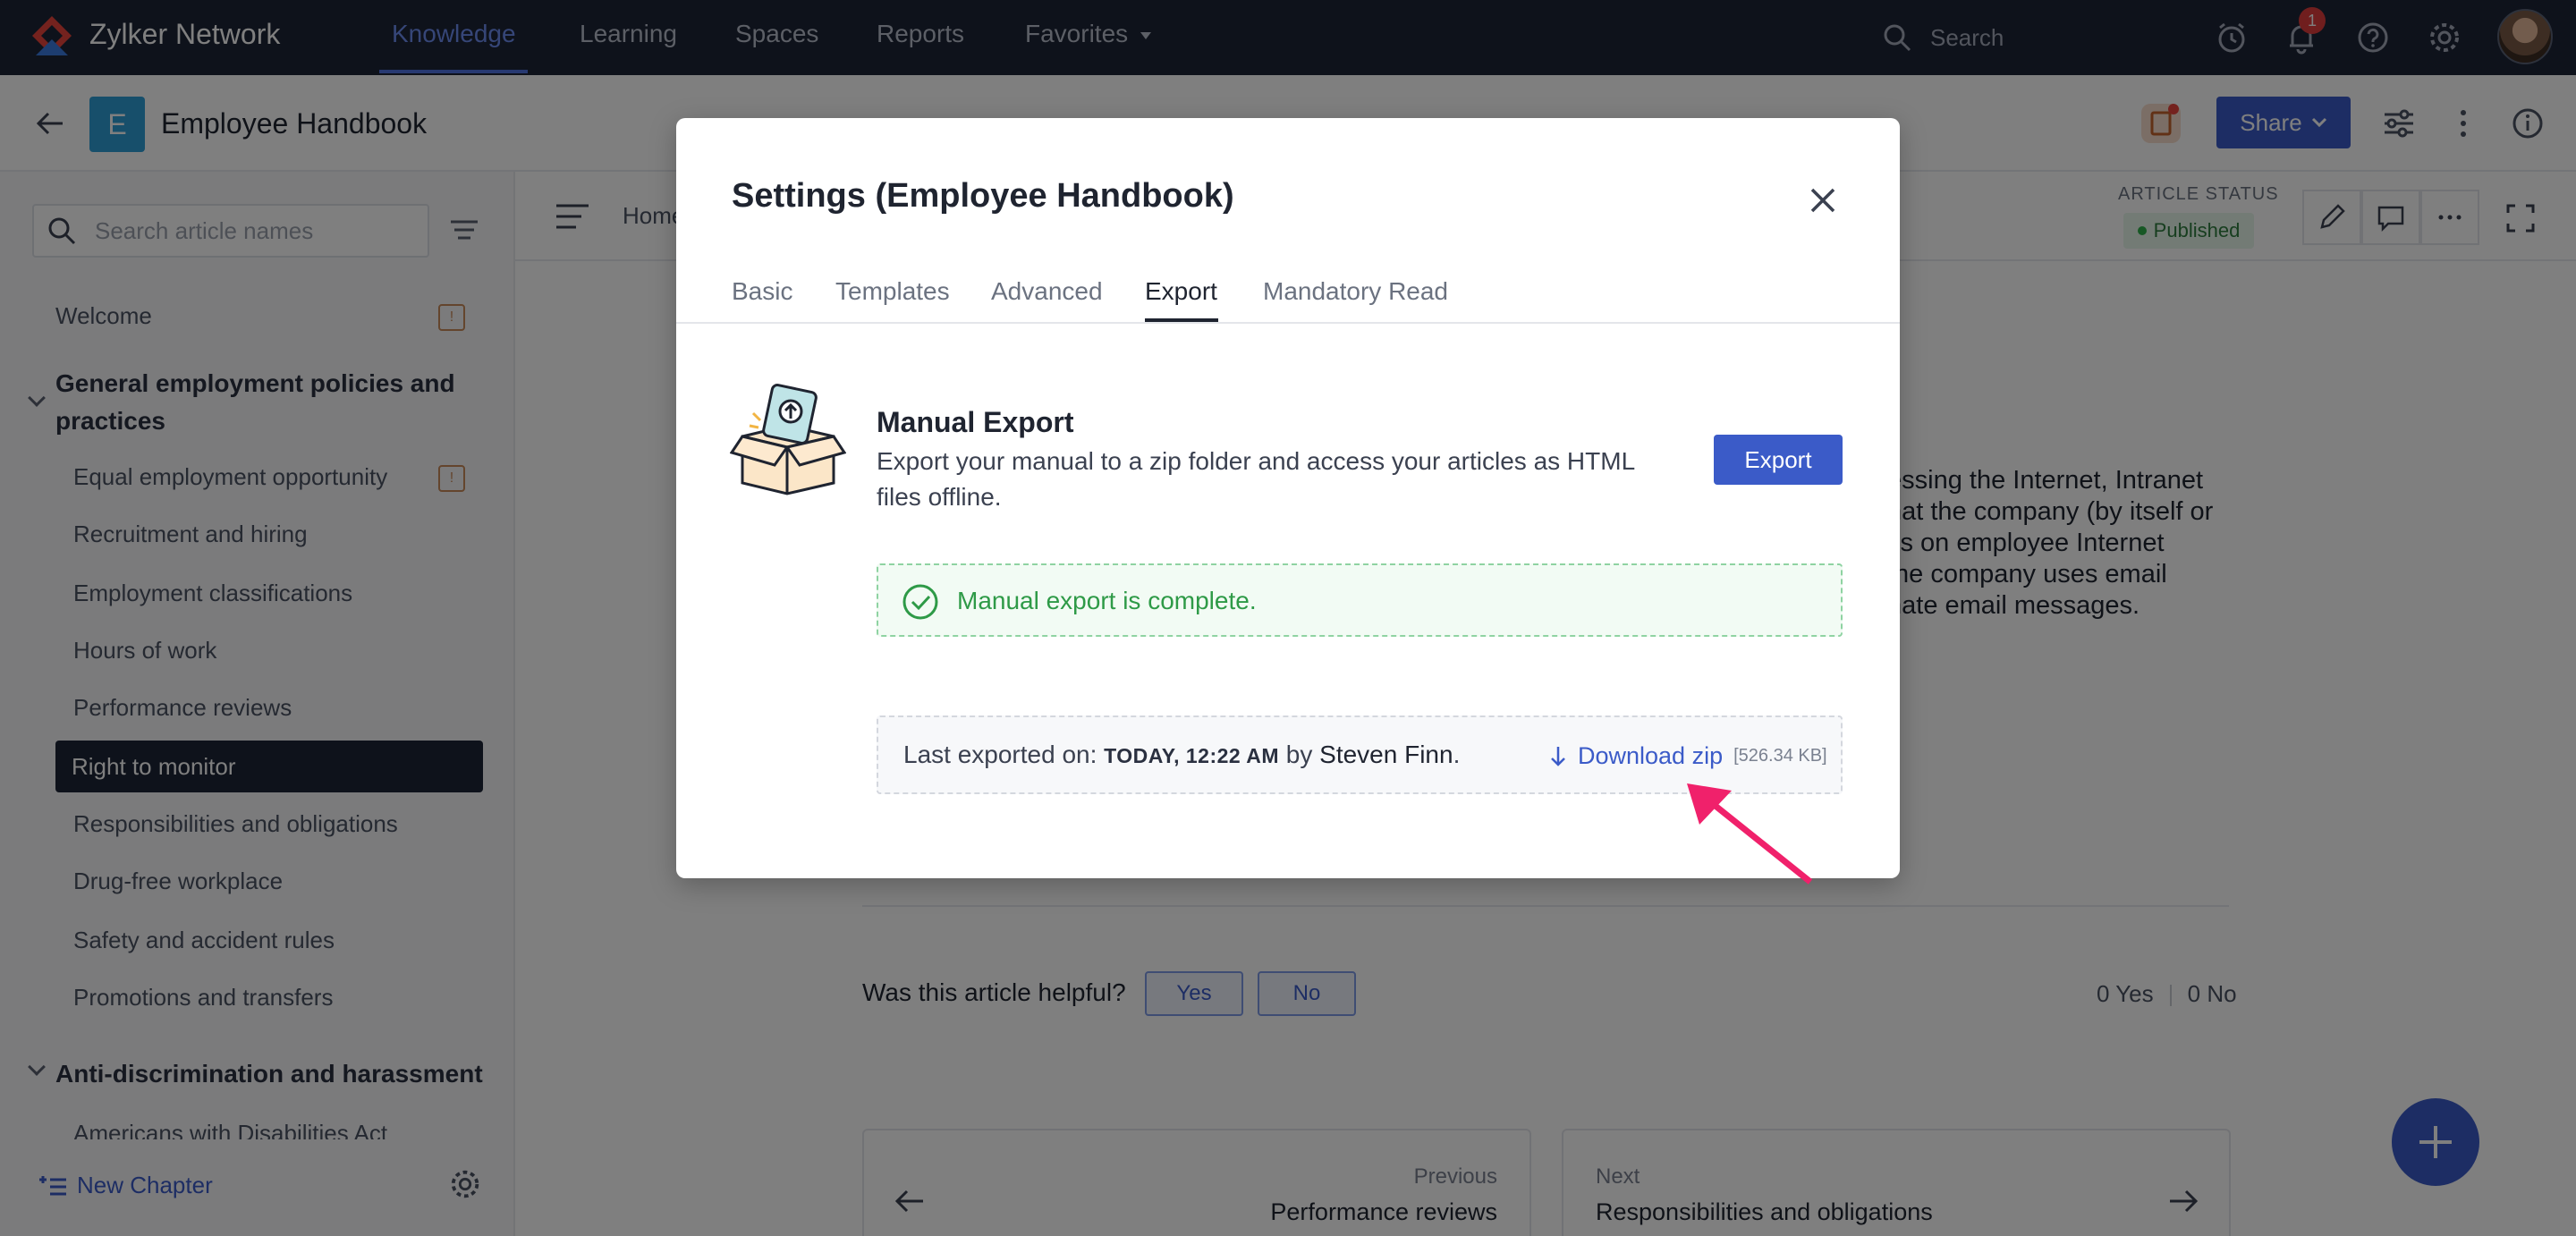  What do you see at coordinates (892, 291) in the screenshot?
I see `tab-templates: Templates` at bounding box center [892, 291].